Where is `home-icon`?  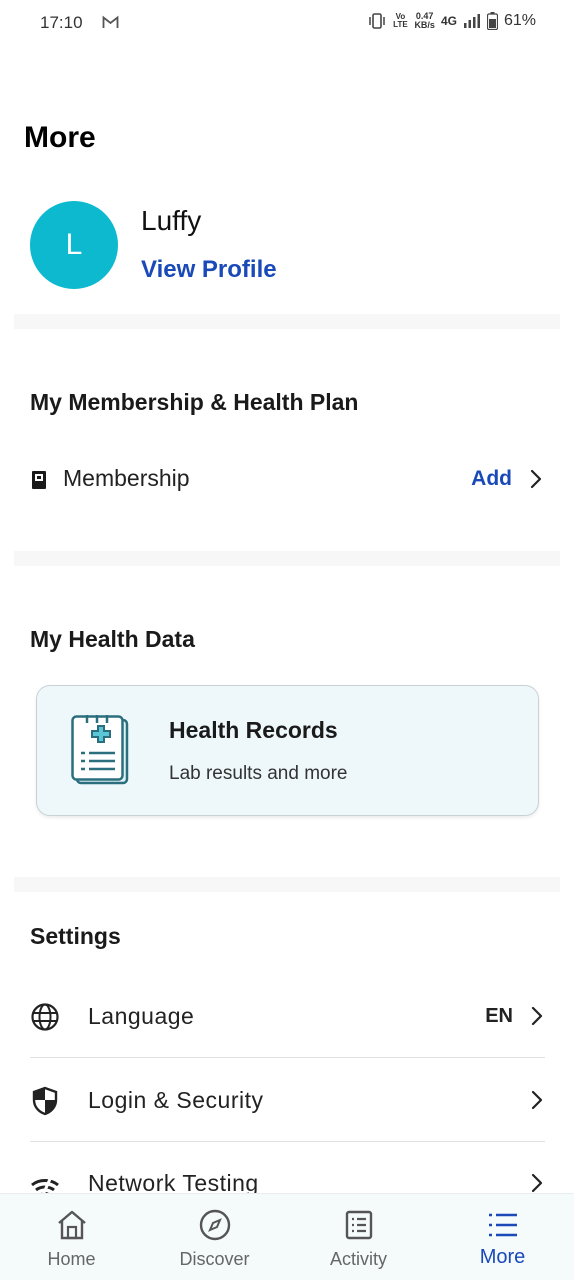
home-icon is located at coordinates (71, 1225).